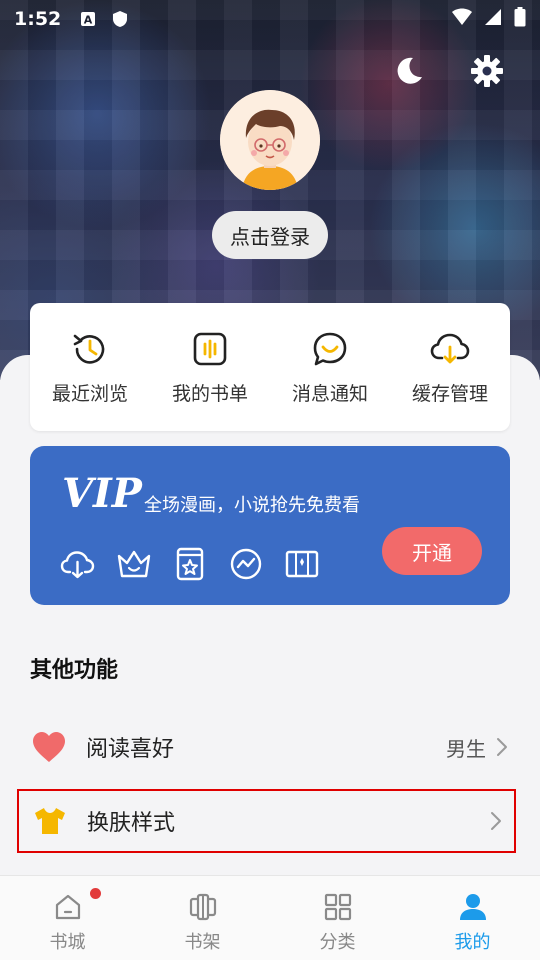 The height and width of the screenshot is (960, 540). Describe the element at coordinates (449, 393) in the screenshot. I see `shortcut-label: 缓存管理` at that location.